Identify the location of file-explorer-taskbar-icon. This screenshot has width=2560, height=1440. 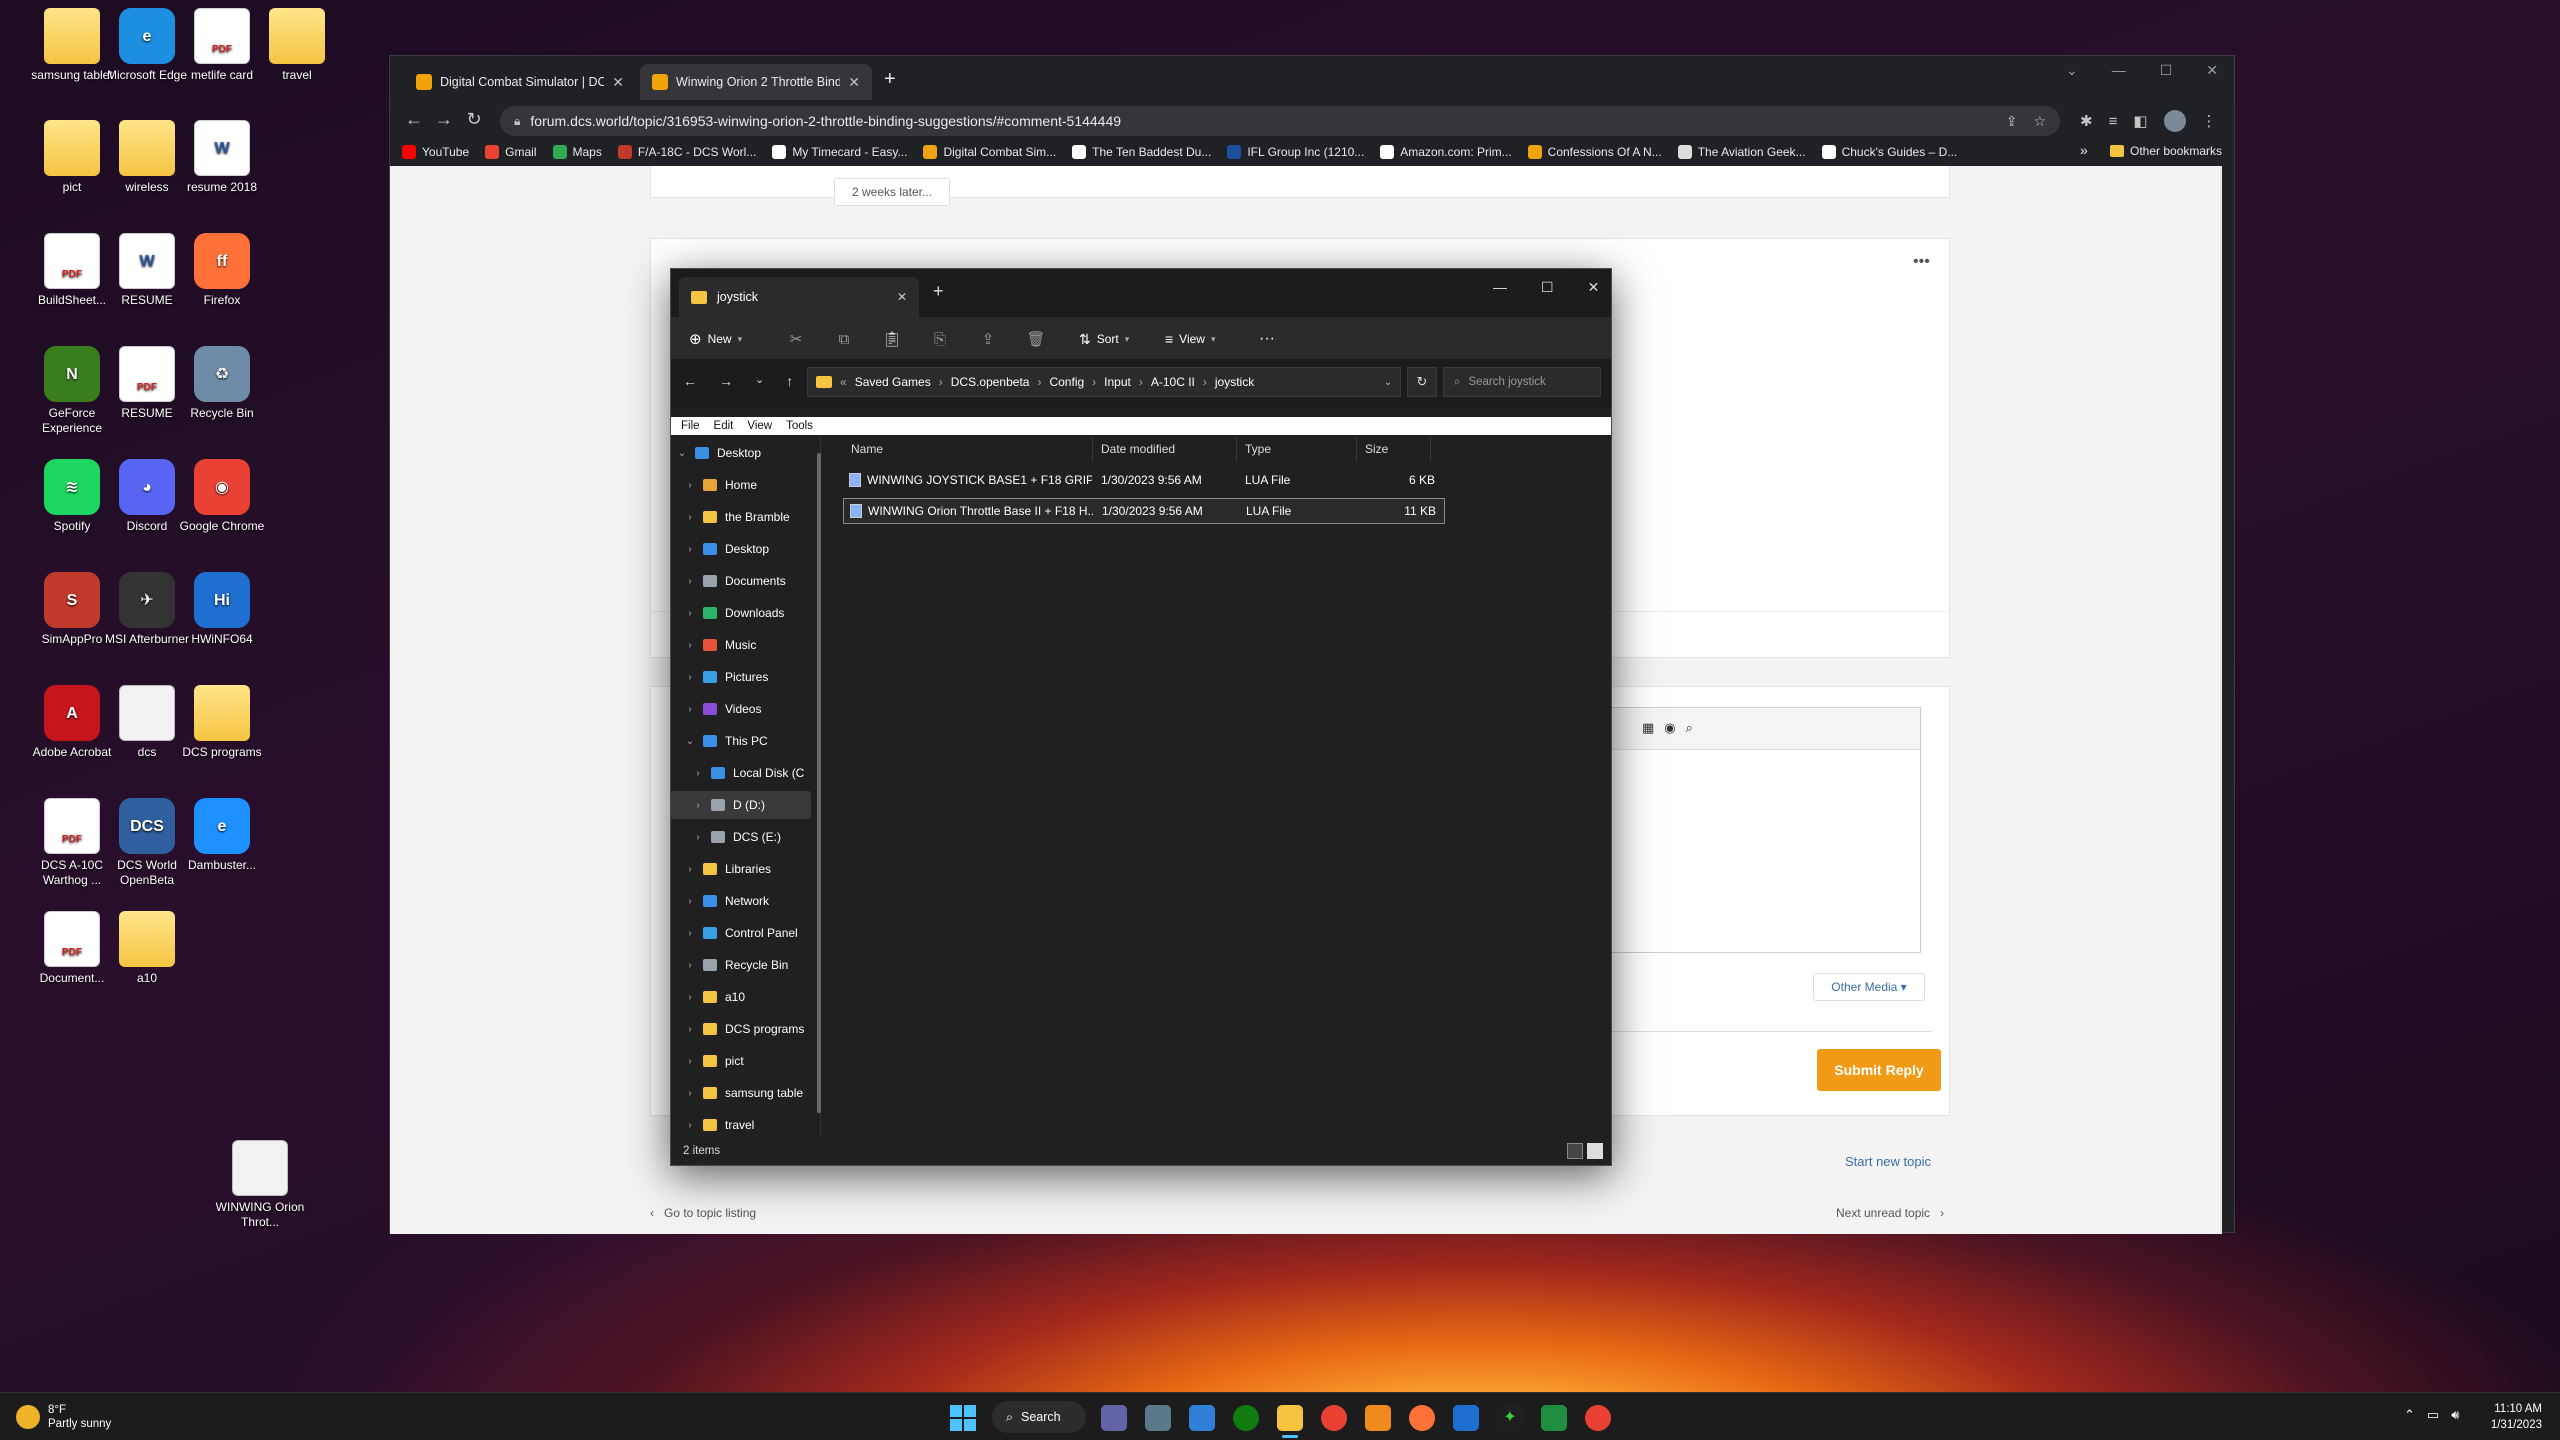
(1290, 1418).